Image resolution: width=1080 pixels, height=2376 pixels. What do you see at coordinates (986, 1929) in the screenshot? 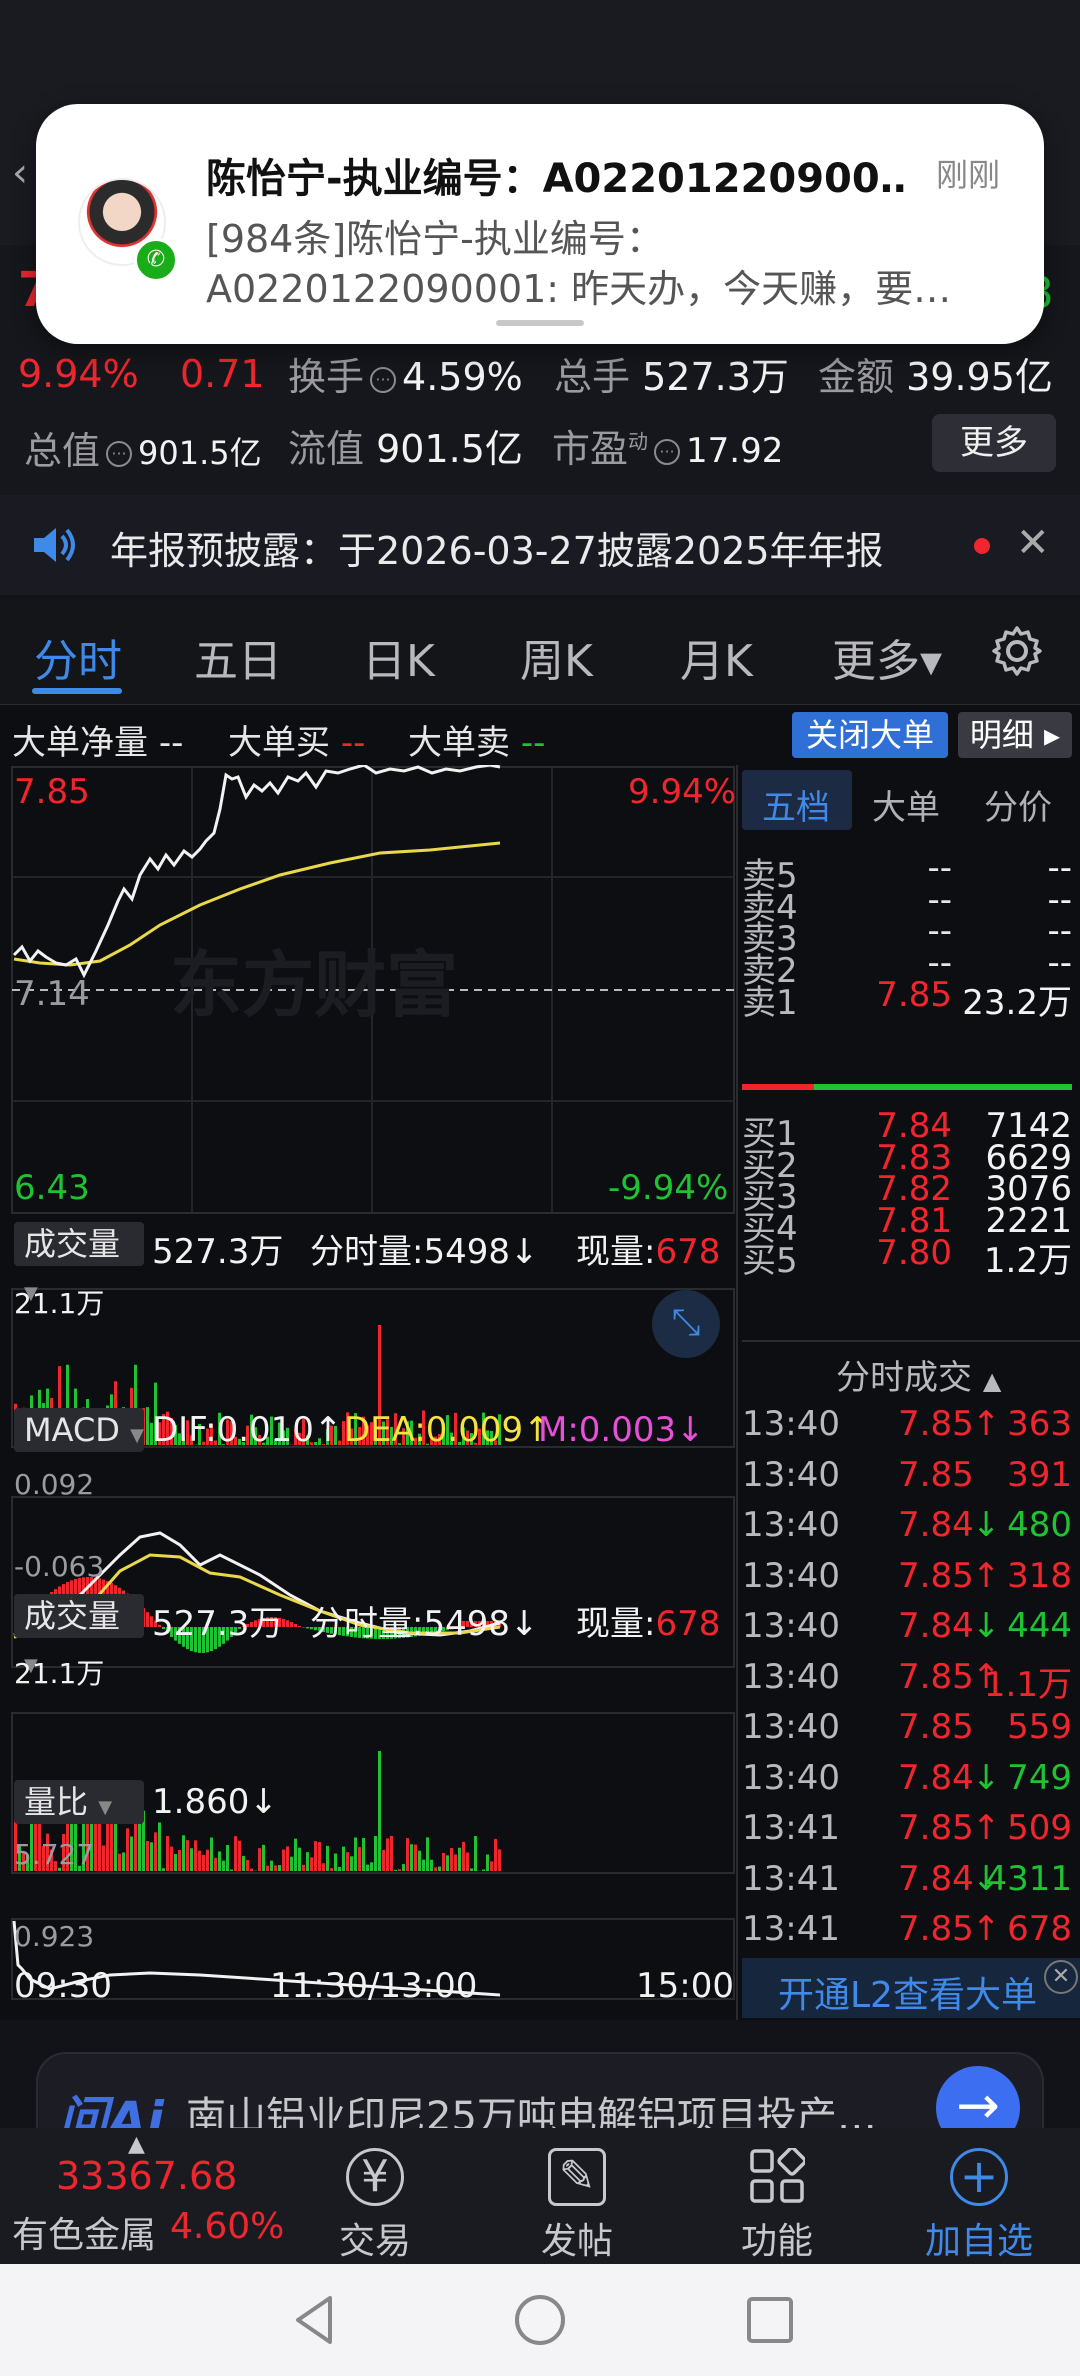
I see `arrow-up-icon: ↑` at bounding box center [986, 1929].